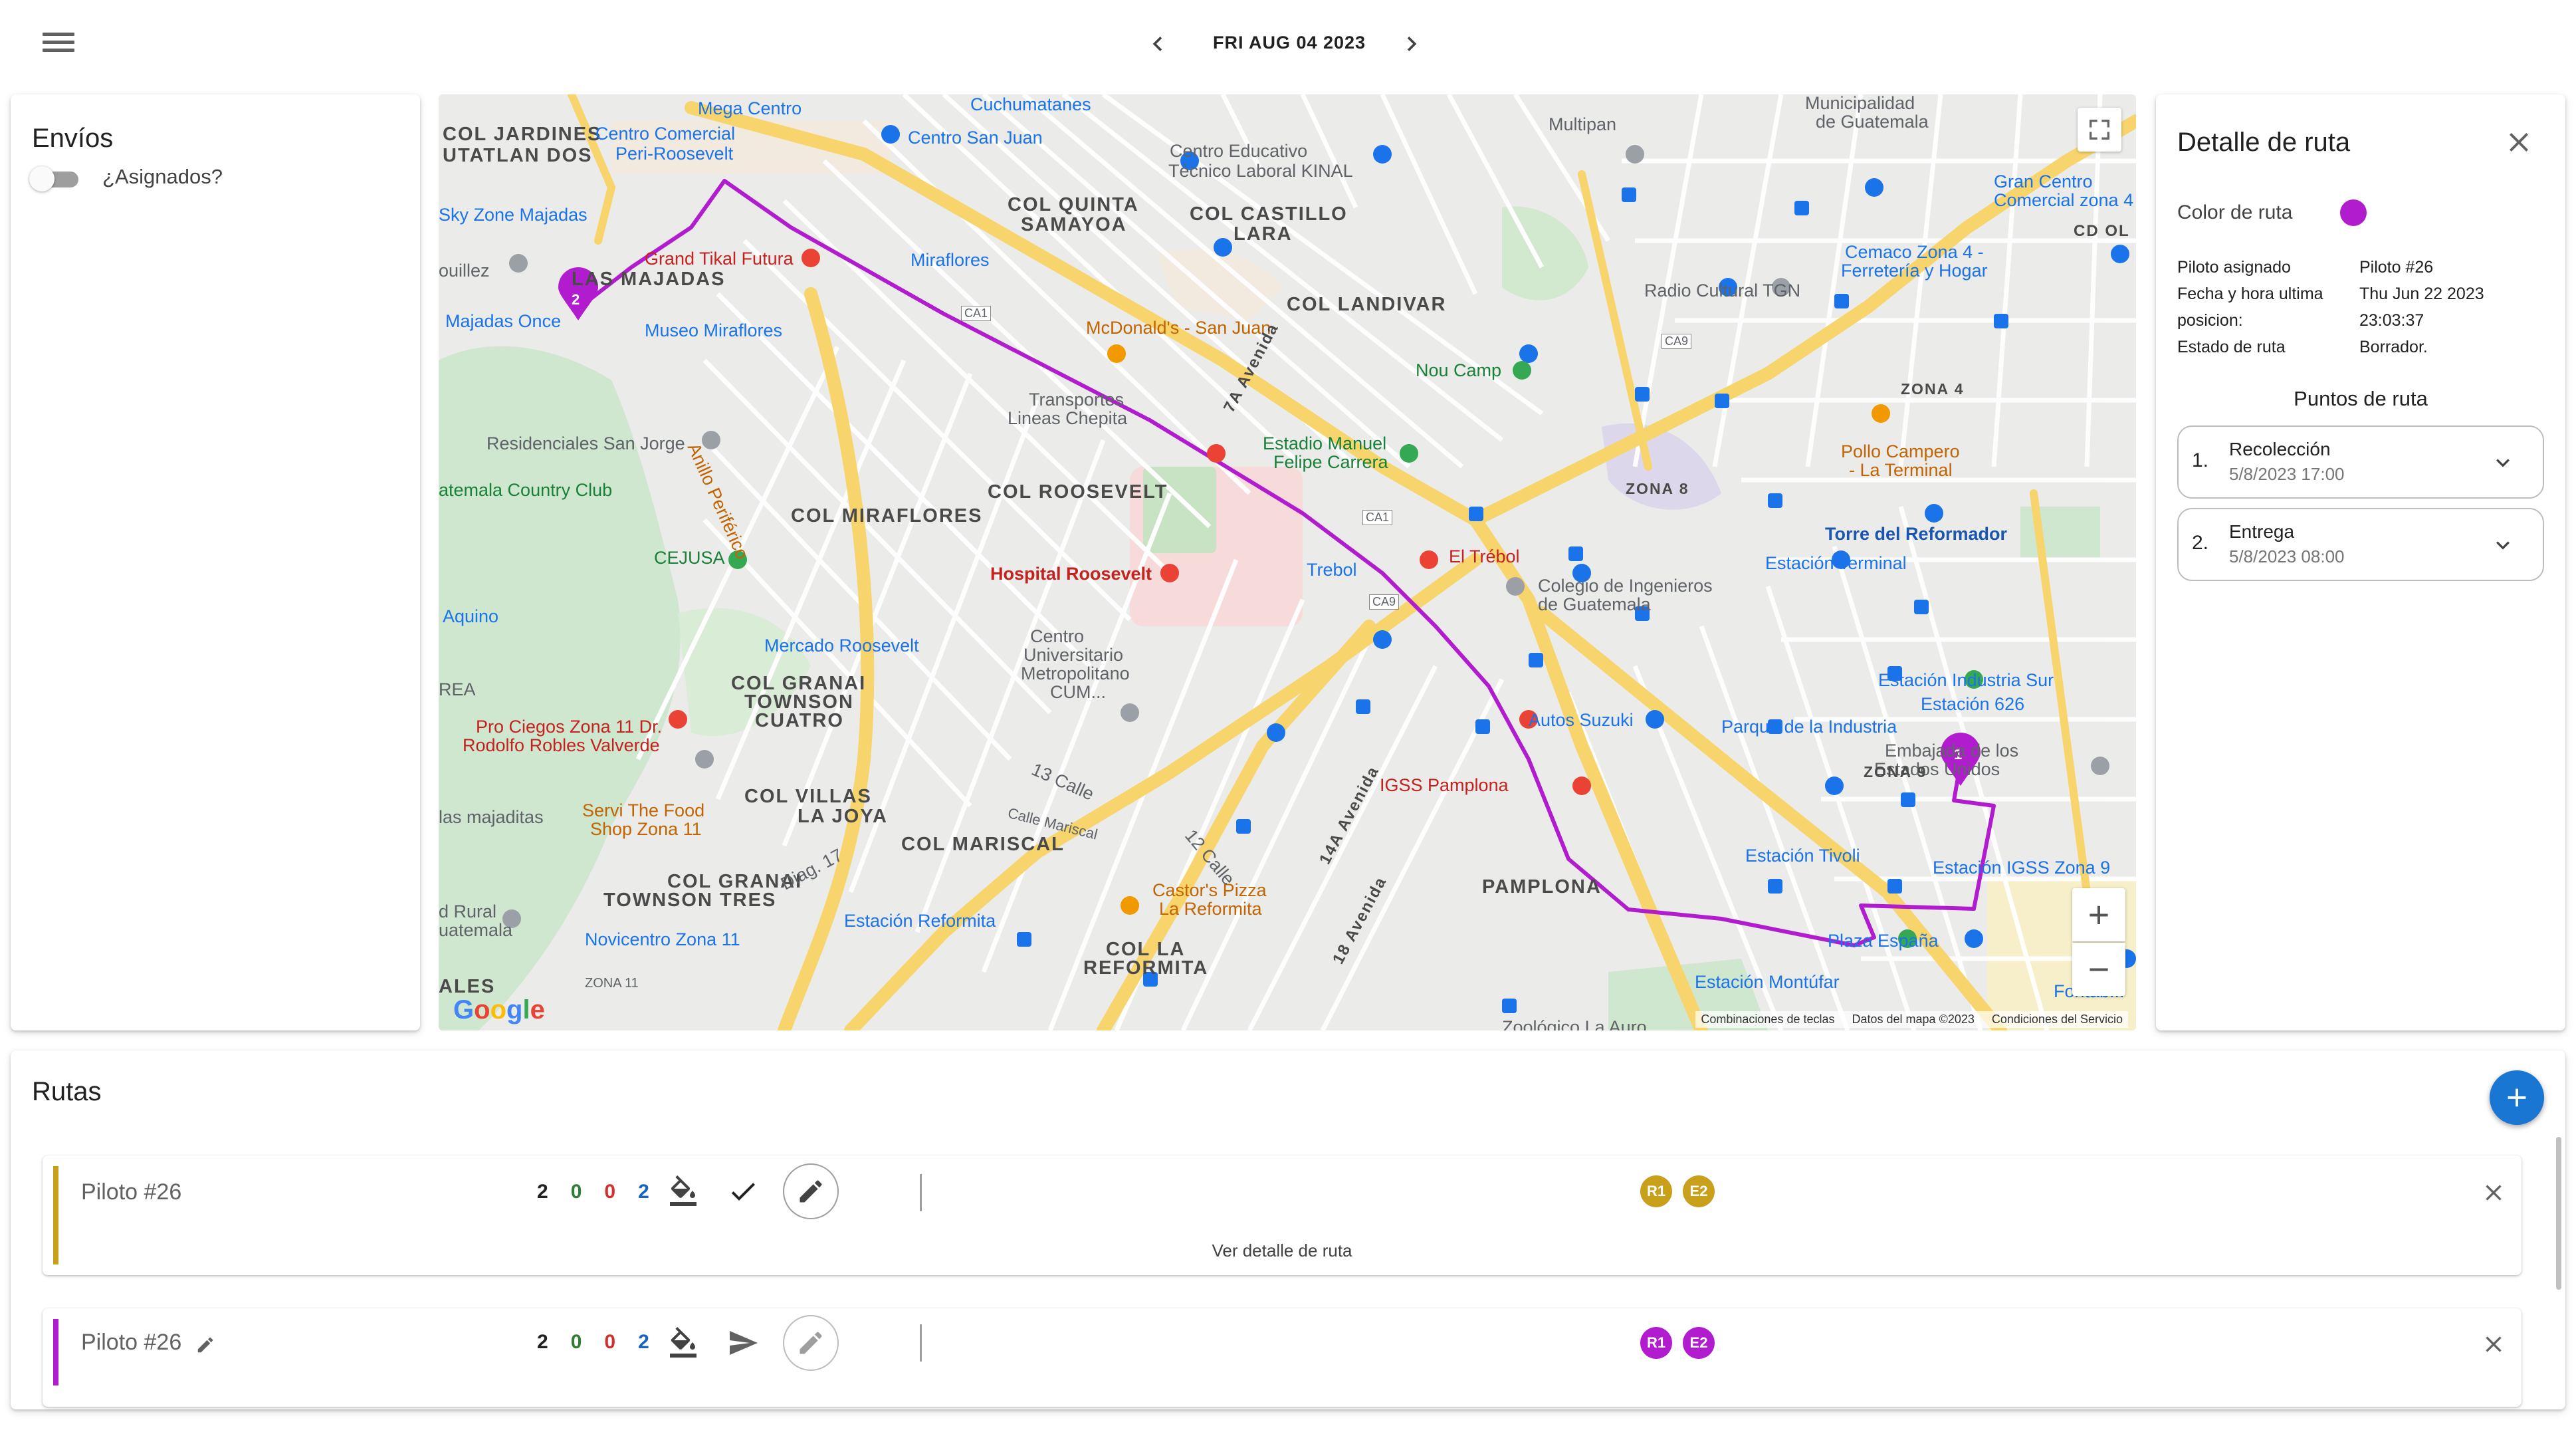 The height and width of the screenshot is (1436, 2576). Describe the element at coordinates (2057, 1019) in the screenshot. I see `map-terms-link: Condiciones del Servicio` at that location.